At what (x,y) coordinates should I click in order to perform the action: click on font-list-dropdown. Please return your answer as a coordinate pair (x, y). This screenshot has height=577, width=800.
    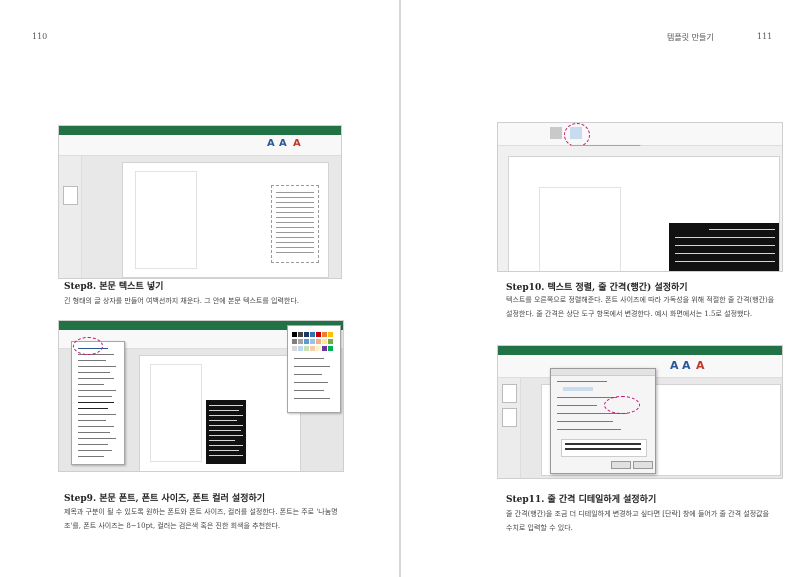
    Looking at the image, I should click on (98, 403).